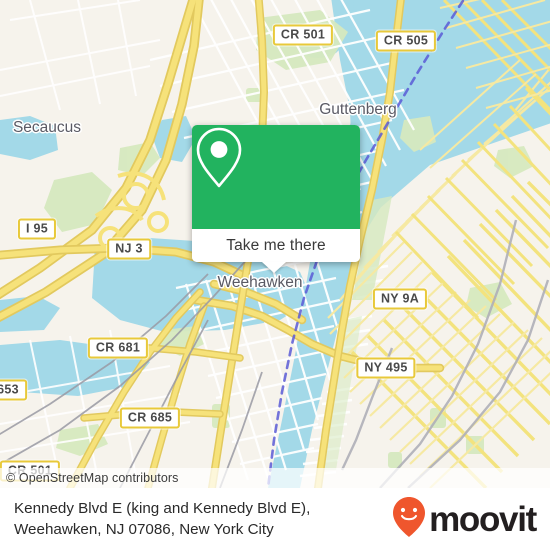  I want to click on moovit-pin-icon, so click(409, 519).